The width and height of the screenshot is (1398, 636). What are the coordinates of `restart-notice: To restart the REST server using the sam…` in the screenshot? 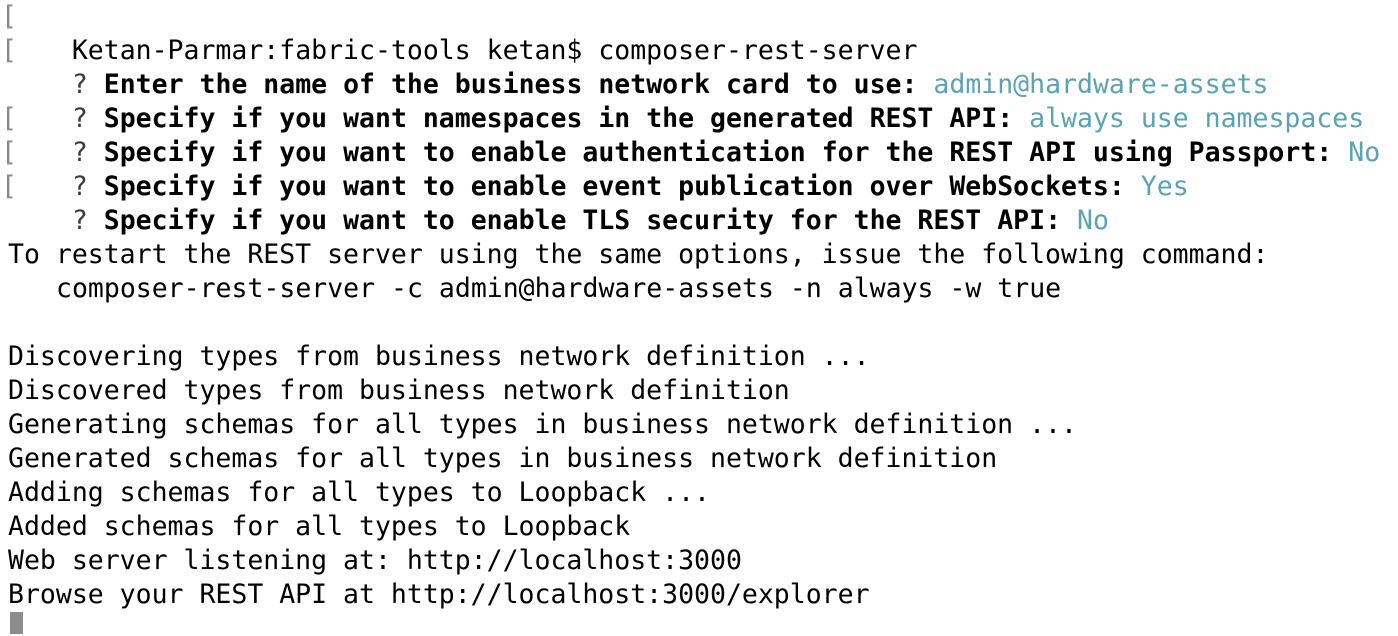 It's located at (638, 254).